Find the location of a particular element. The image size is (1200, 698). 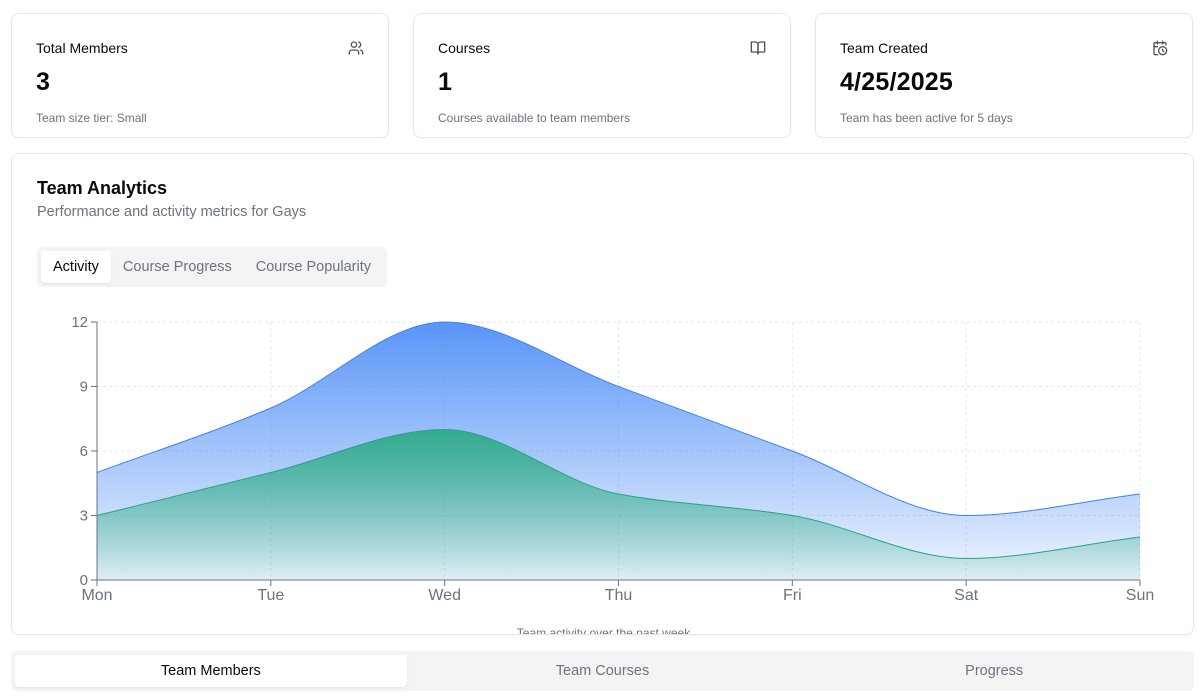

stat-description: Team has been active for 5 days is located at coordinates (926, 118).